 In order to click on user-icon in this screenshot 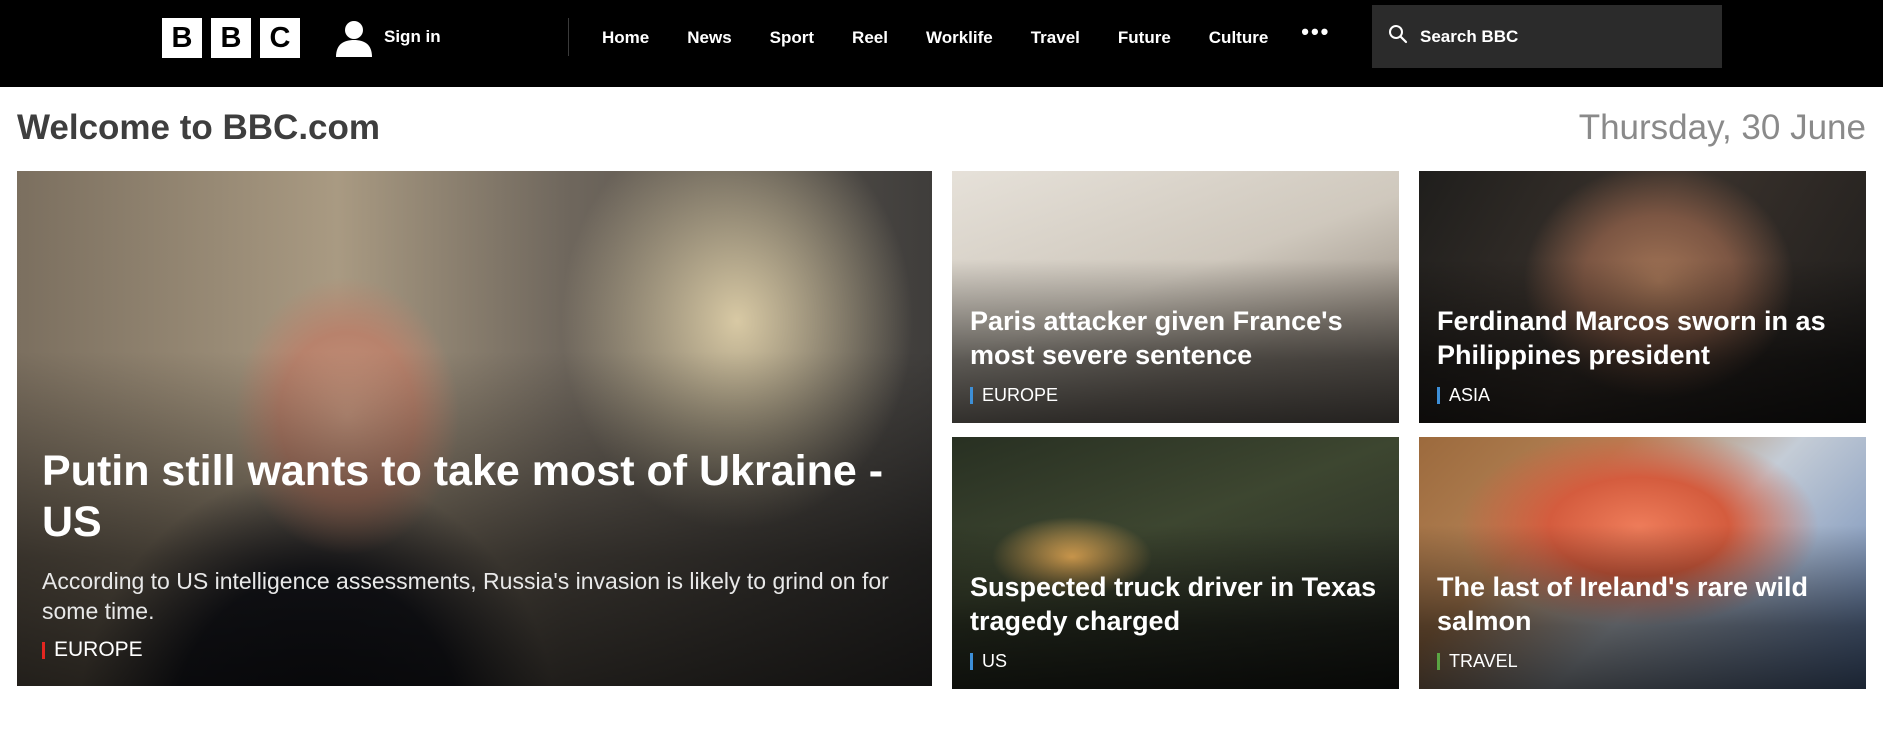, I will do `click(354, 37)`.